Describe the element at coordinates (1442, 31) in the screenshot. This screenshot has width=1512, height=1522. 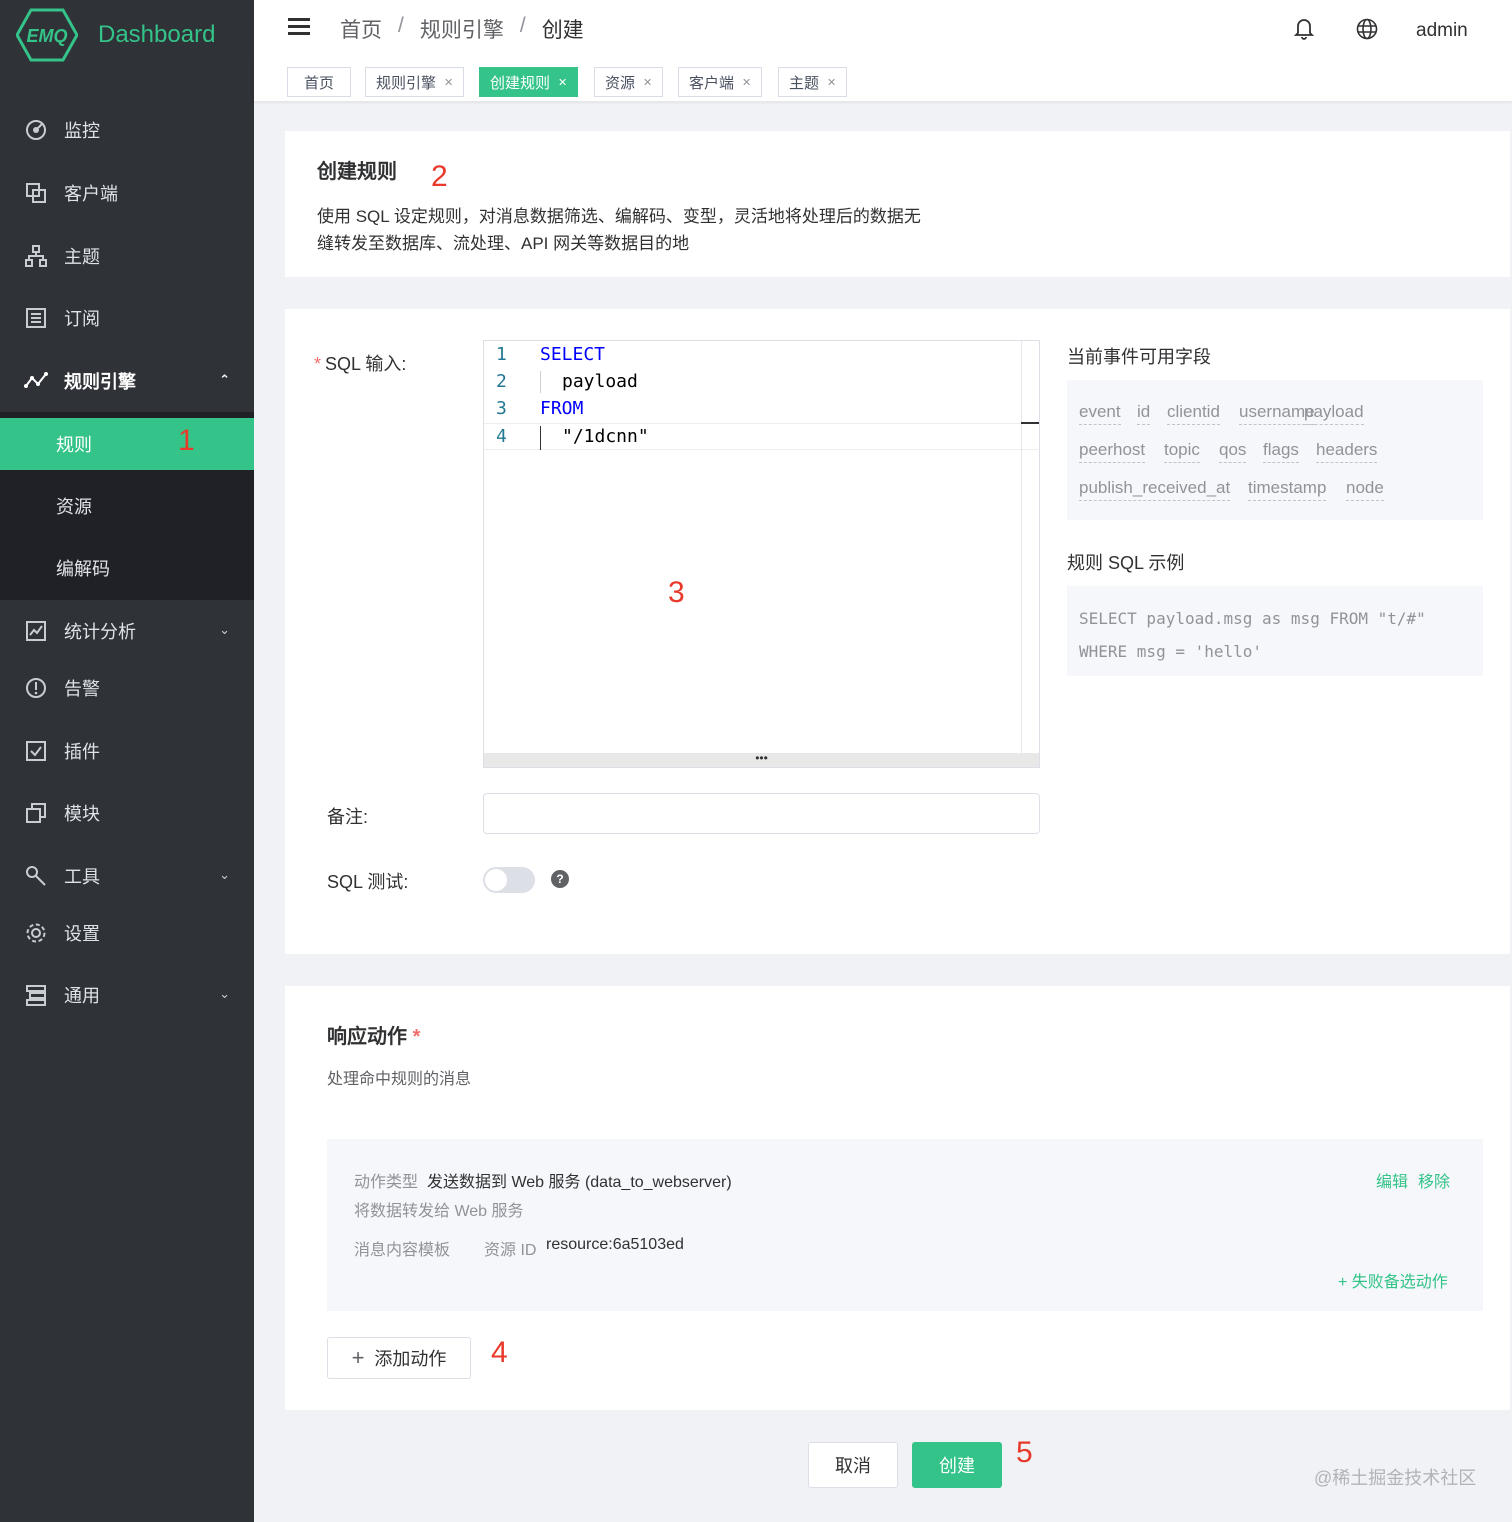
I see `user-menu: admin` at that location.